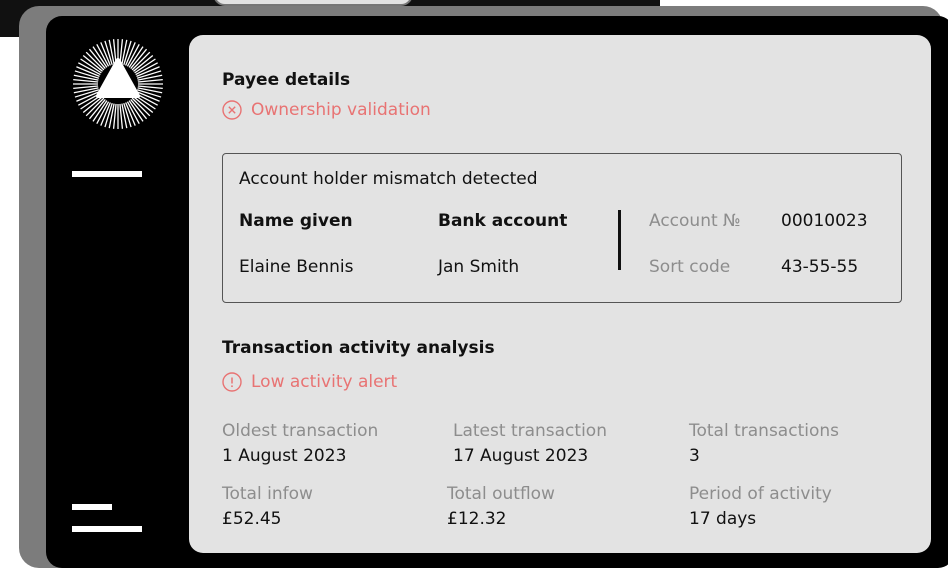 Image resolution: width=948 pixels, height=572 pixels. I want to click on exclamation-circle-icon, so click(232, 382).